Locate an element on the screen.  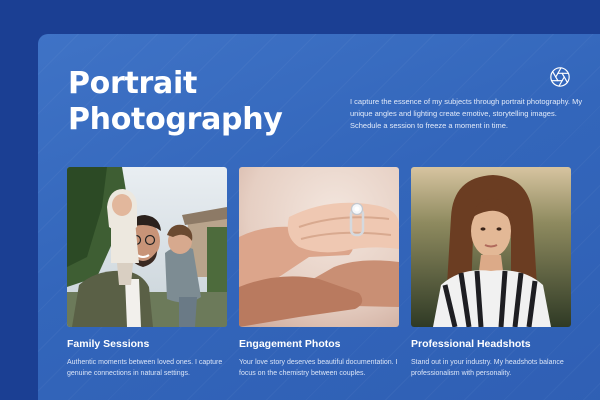
page-title: Portrait Photography is located at coordinates (175, 101).